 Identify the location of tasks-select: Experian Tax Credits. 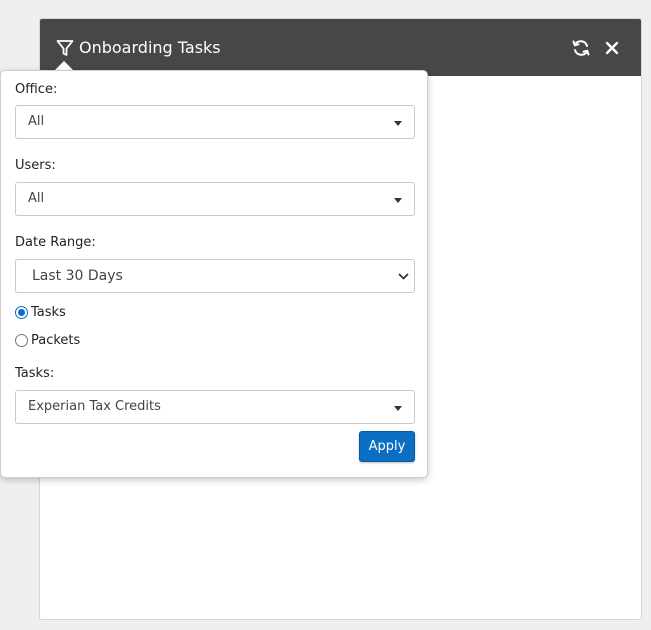
(215, 407).